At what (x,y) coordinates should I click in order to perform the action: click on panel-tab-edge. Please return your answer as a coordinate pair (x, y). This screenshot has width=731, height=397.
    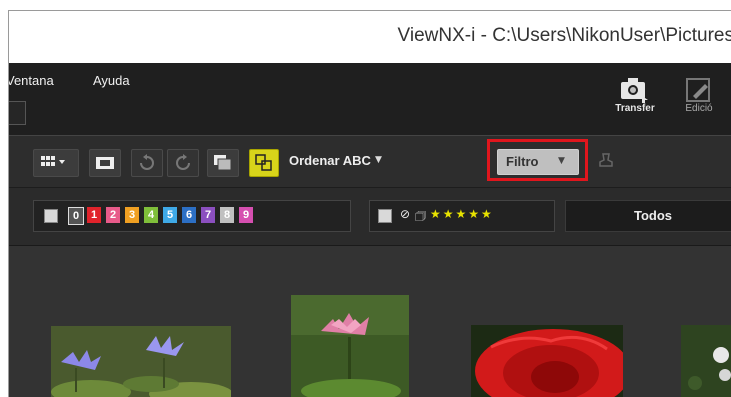
    Looking at the image, I should click on (17, 113).